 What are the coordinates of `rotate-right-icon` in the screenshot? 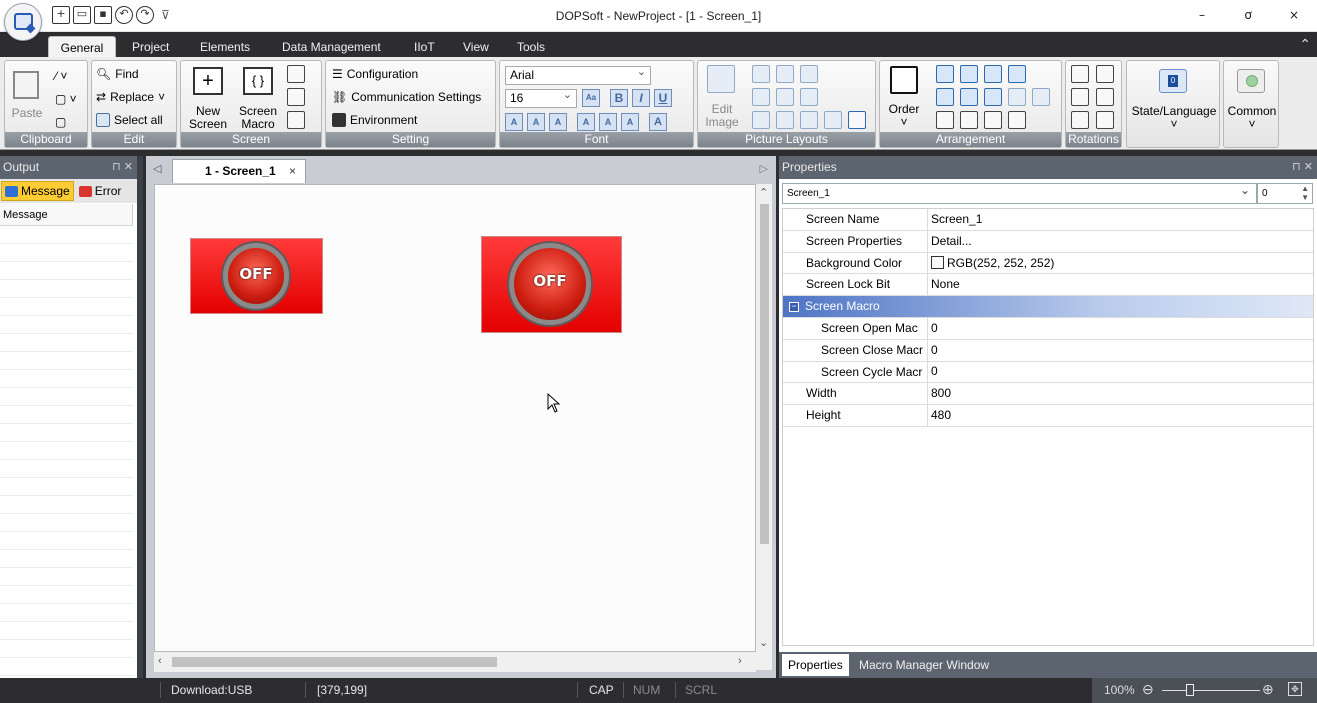 It's located at (1105, 74).